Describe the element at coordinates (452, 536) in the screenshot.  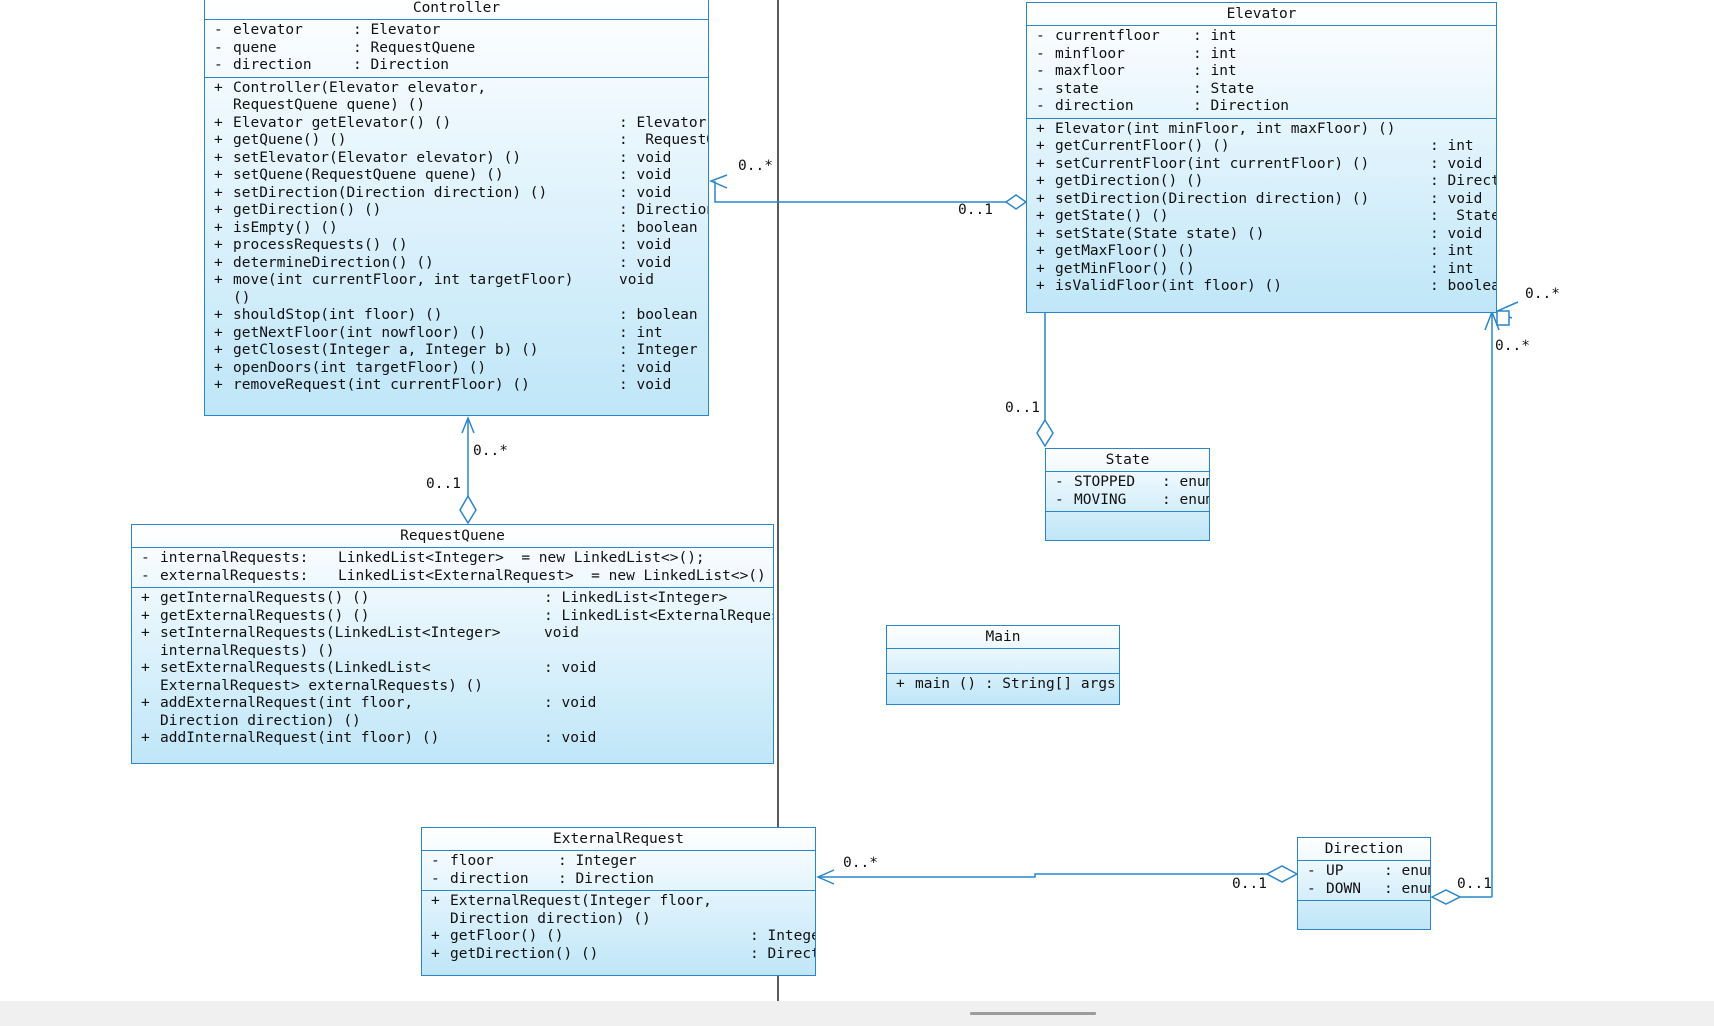
I see `class-title: RequestQuene` at that location.